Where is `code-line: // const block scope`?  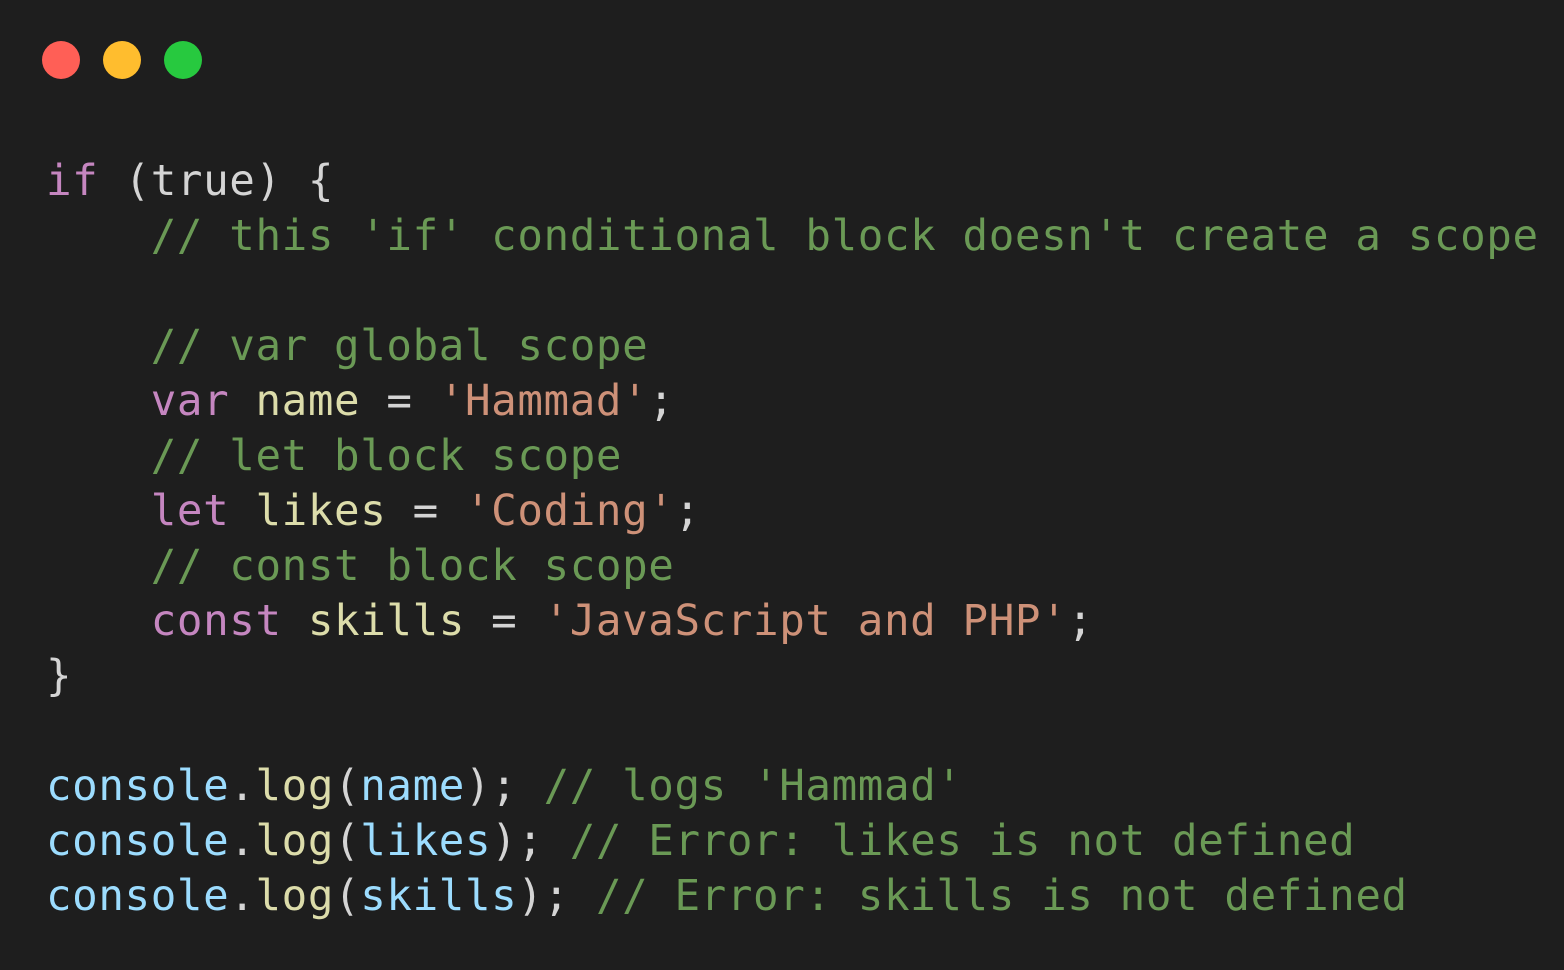
code-line: // const block scope is located at coordinates (792, 566).